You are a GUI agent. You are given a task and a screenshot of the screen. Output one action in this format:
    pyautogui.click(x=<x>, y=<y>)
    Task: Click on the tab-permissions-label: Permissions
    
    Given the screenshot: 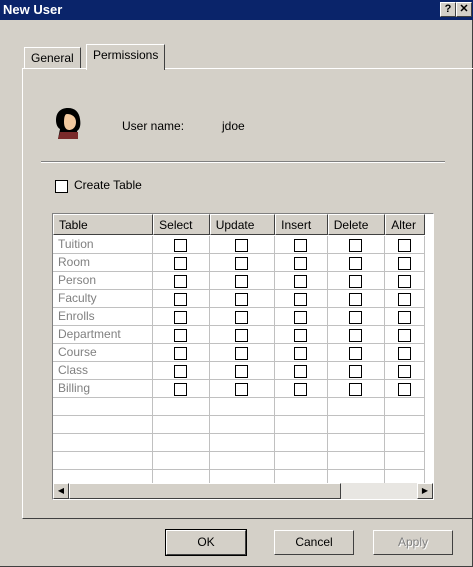 What is the action you would take?
    pyautogui.click(x=126, y=55)
    